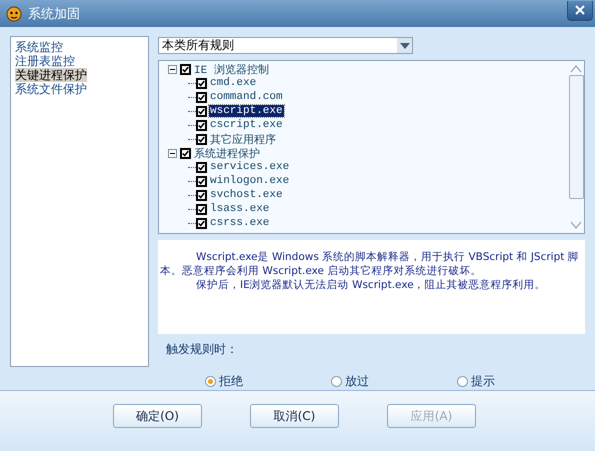 Image resolution: width=595 pixels, height=451 pixels. What do you see at coordinates (239, 223) in the screenshot?
I see `tree-item: csrss.exe` at bounding box center [239, 223].